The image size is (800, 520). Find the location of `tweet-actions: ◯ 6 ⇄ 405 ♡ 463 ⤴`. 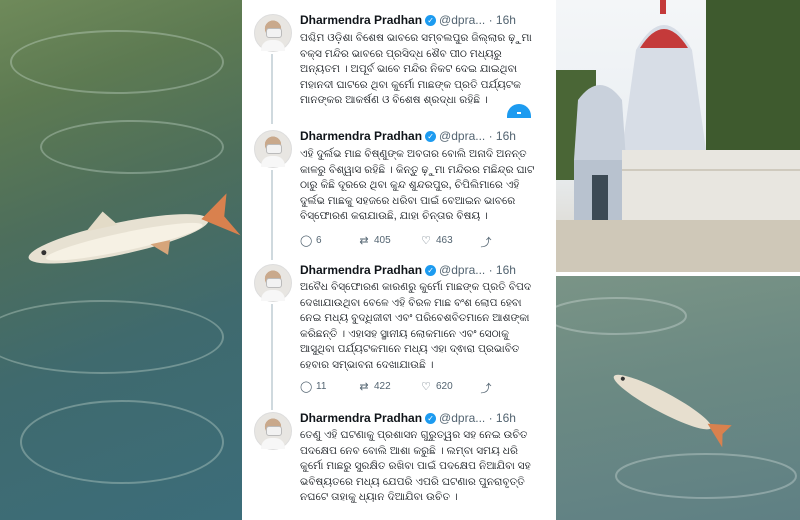

tweet-actions: ◯ 6 ⇄ 405 ♡ 463 ⤴ is located at coordinates (420, 242).